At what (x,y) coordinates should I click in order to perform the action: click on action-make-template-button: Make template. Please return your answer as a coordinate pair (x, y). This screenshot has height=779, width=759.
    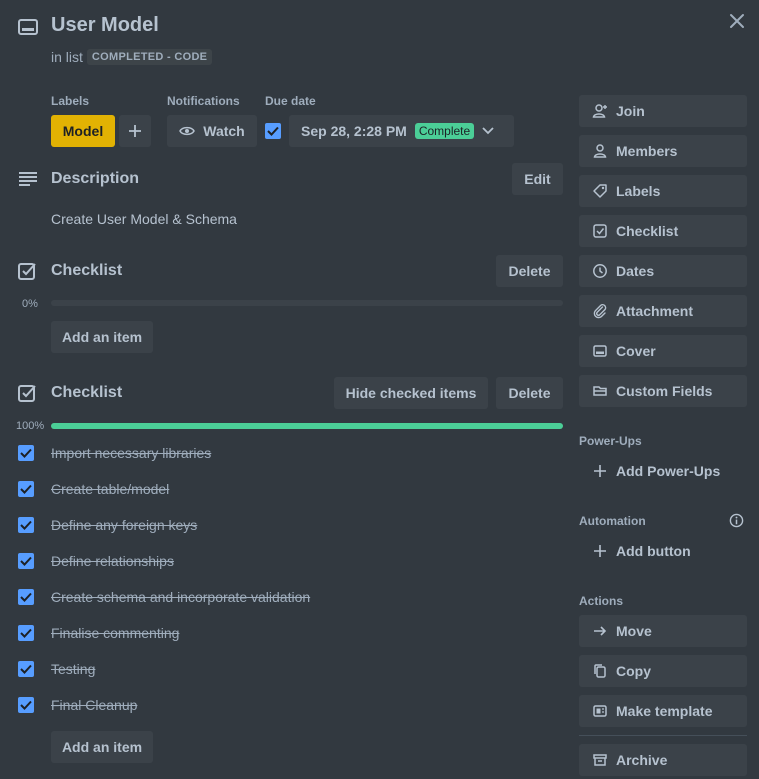
    Looking at the image, I should click on (663, 711).